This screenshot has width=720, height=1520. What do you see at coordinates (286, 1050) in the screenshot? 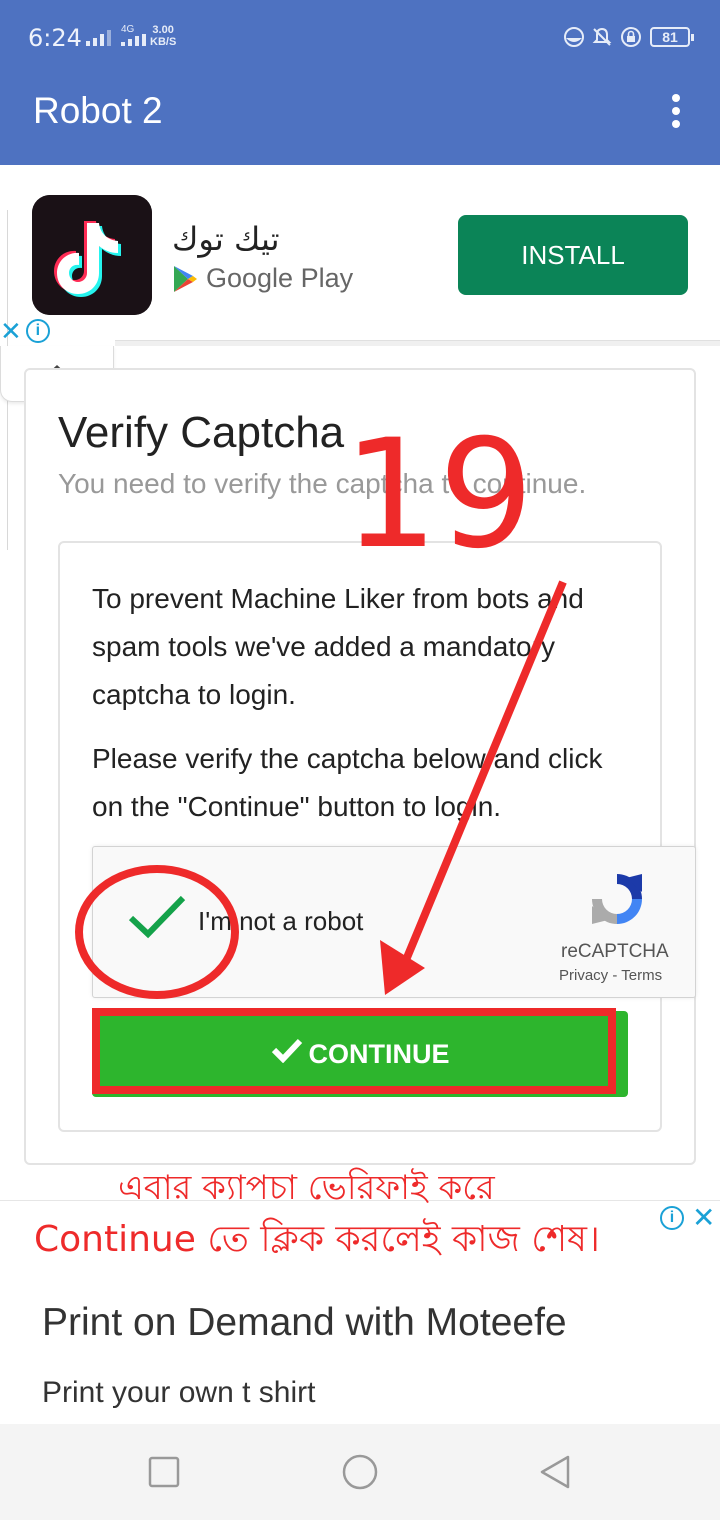
I see `check-icon` at bounding box center [286, 1050].